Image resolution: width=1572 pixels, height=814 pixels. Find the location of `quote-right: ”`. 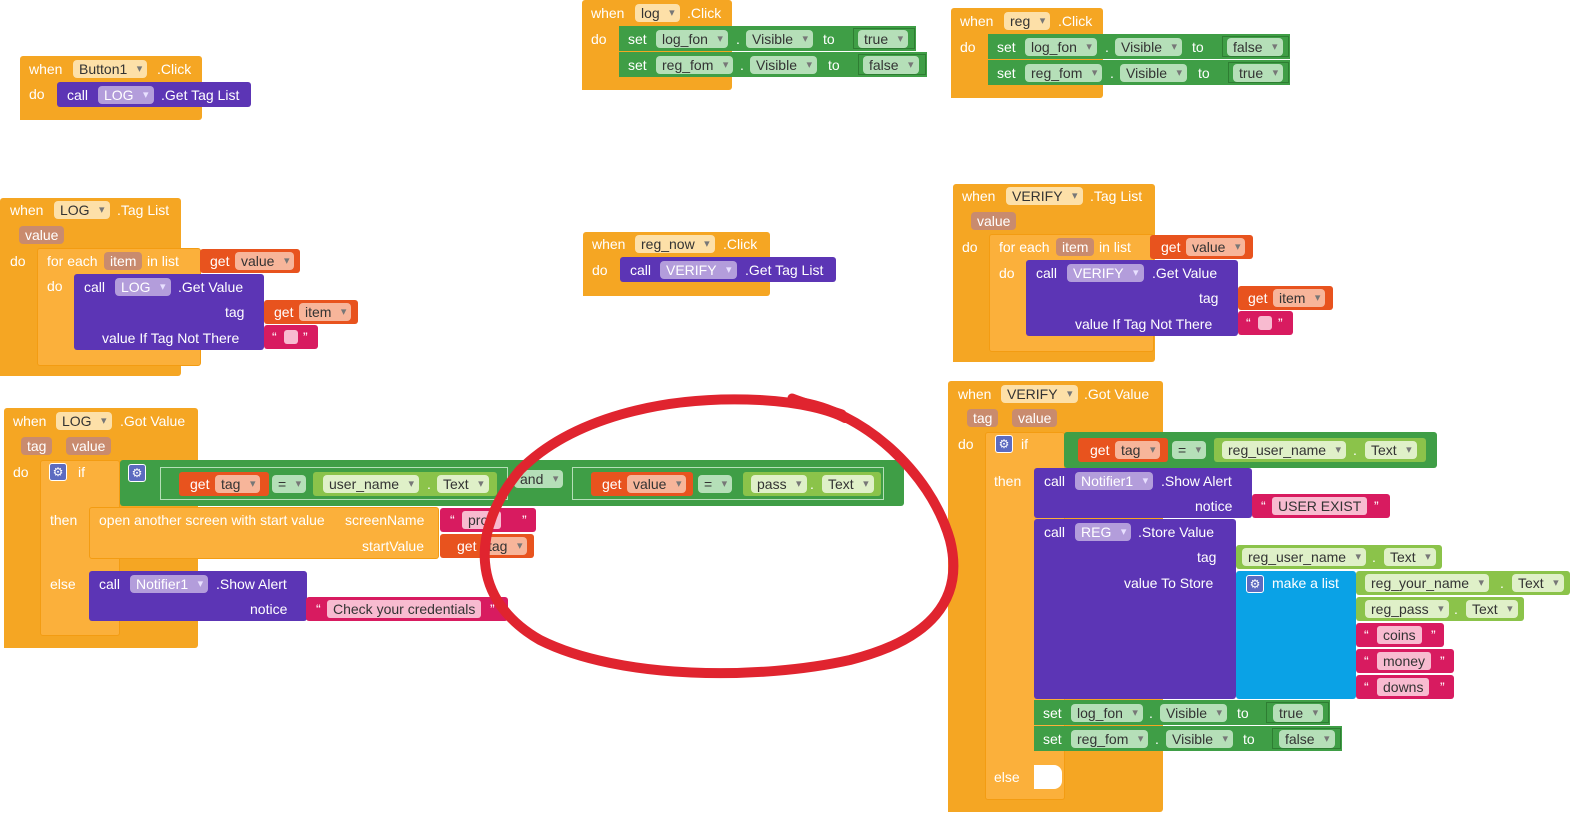

quote-right: ” is located at coordinates (1442, 661).